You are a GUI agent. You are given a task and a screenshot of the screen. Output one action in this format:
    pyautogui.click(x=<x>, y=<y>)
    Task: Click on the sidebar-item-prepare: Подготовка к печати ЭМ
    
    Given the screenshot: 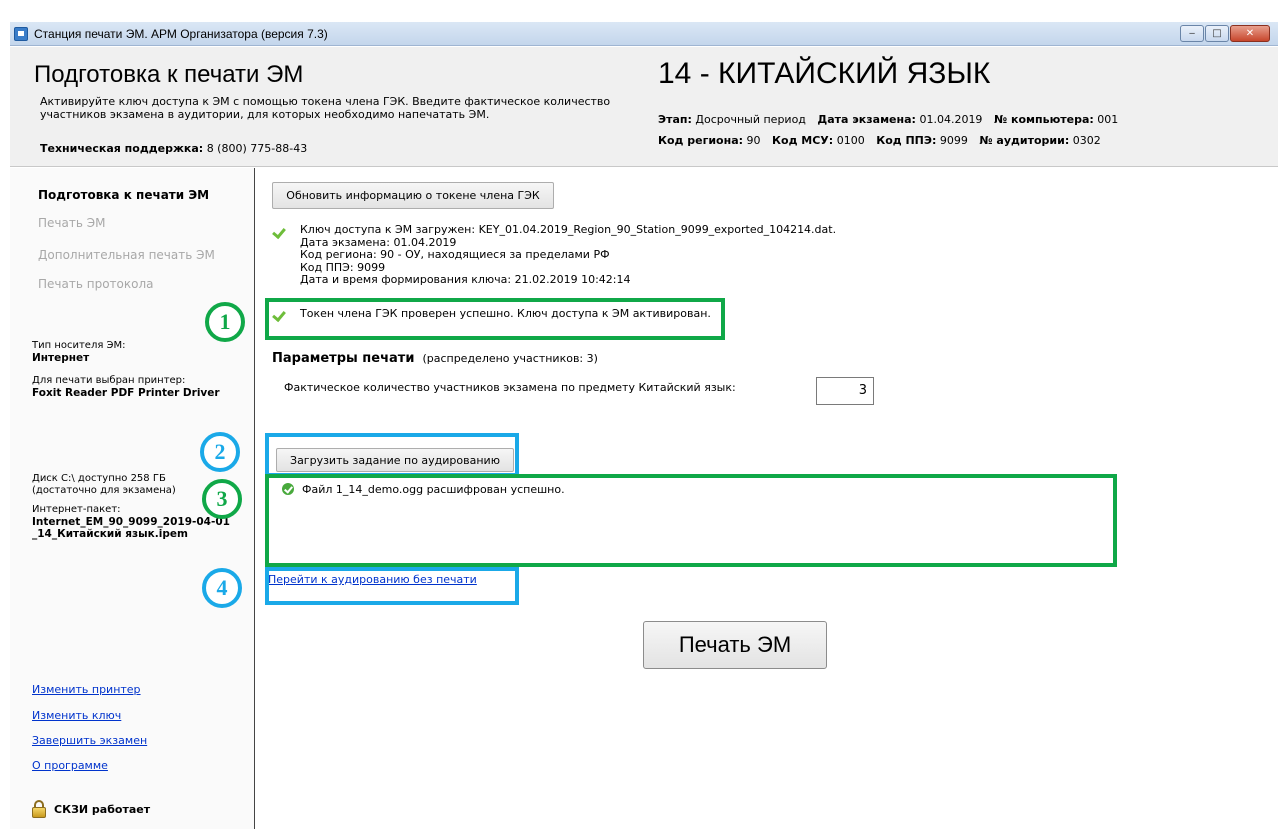 What is the action you would take?
    pyautogui.click(x=123, y=195)
    